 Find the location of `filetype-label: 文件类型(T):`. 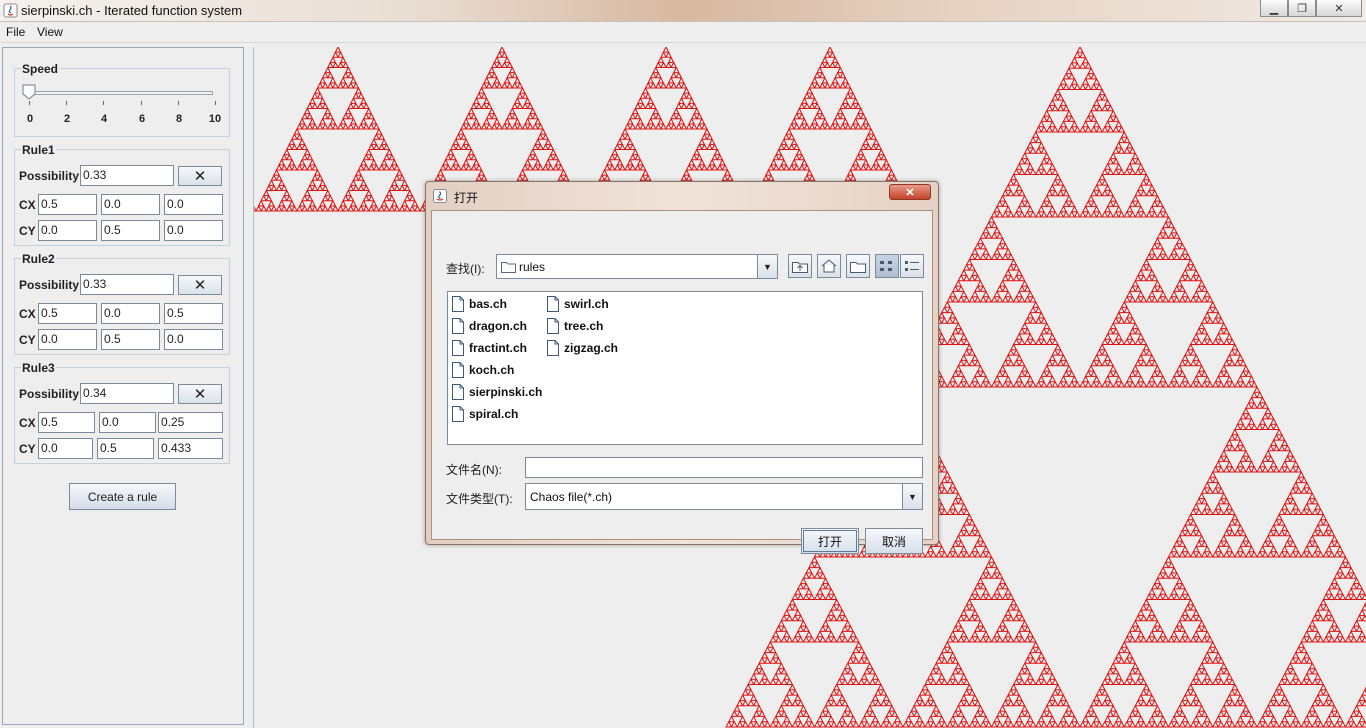

filetype-label: 文件类型(T): is located at coordinates (479, 499).